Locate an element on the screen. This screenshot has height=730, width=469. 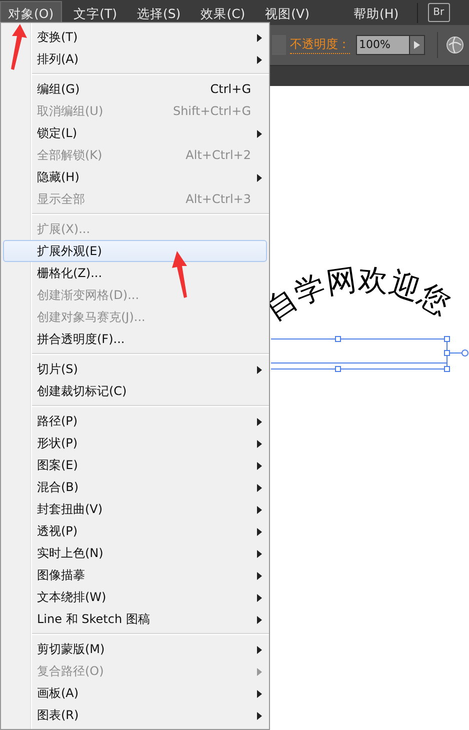
menu-item: 锁定(L) is located at coordinates (135, 133).